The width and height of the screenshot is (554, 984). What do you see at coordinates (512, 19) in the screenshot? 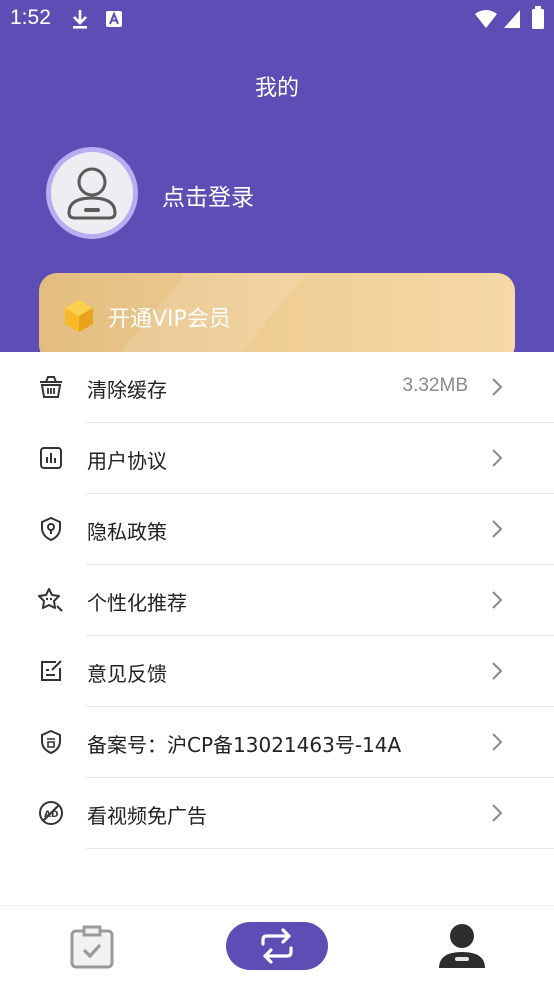
I see `signal-icon` at bounding box center [512, 19].